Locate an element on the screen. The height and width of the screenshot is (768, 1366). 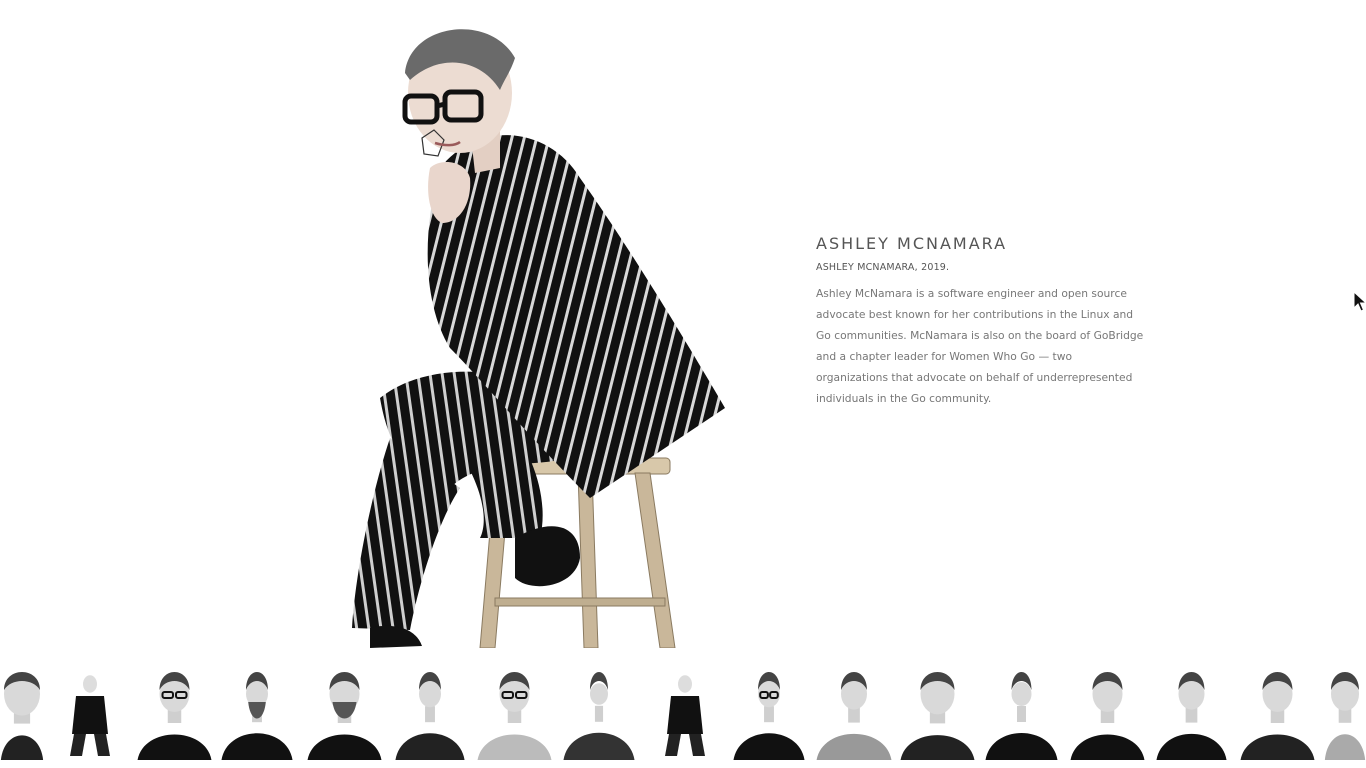
portrait-name-heading: ASHLEY MCNAMARA is located at coordinates (912, 243).